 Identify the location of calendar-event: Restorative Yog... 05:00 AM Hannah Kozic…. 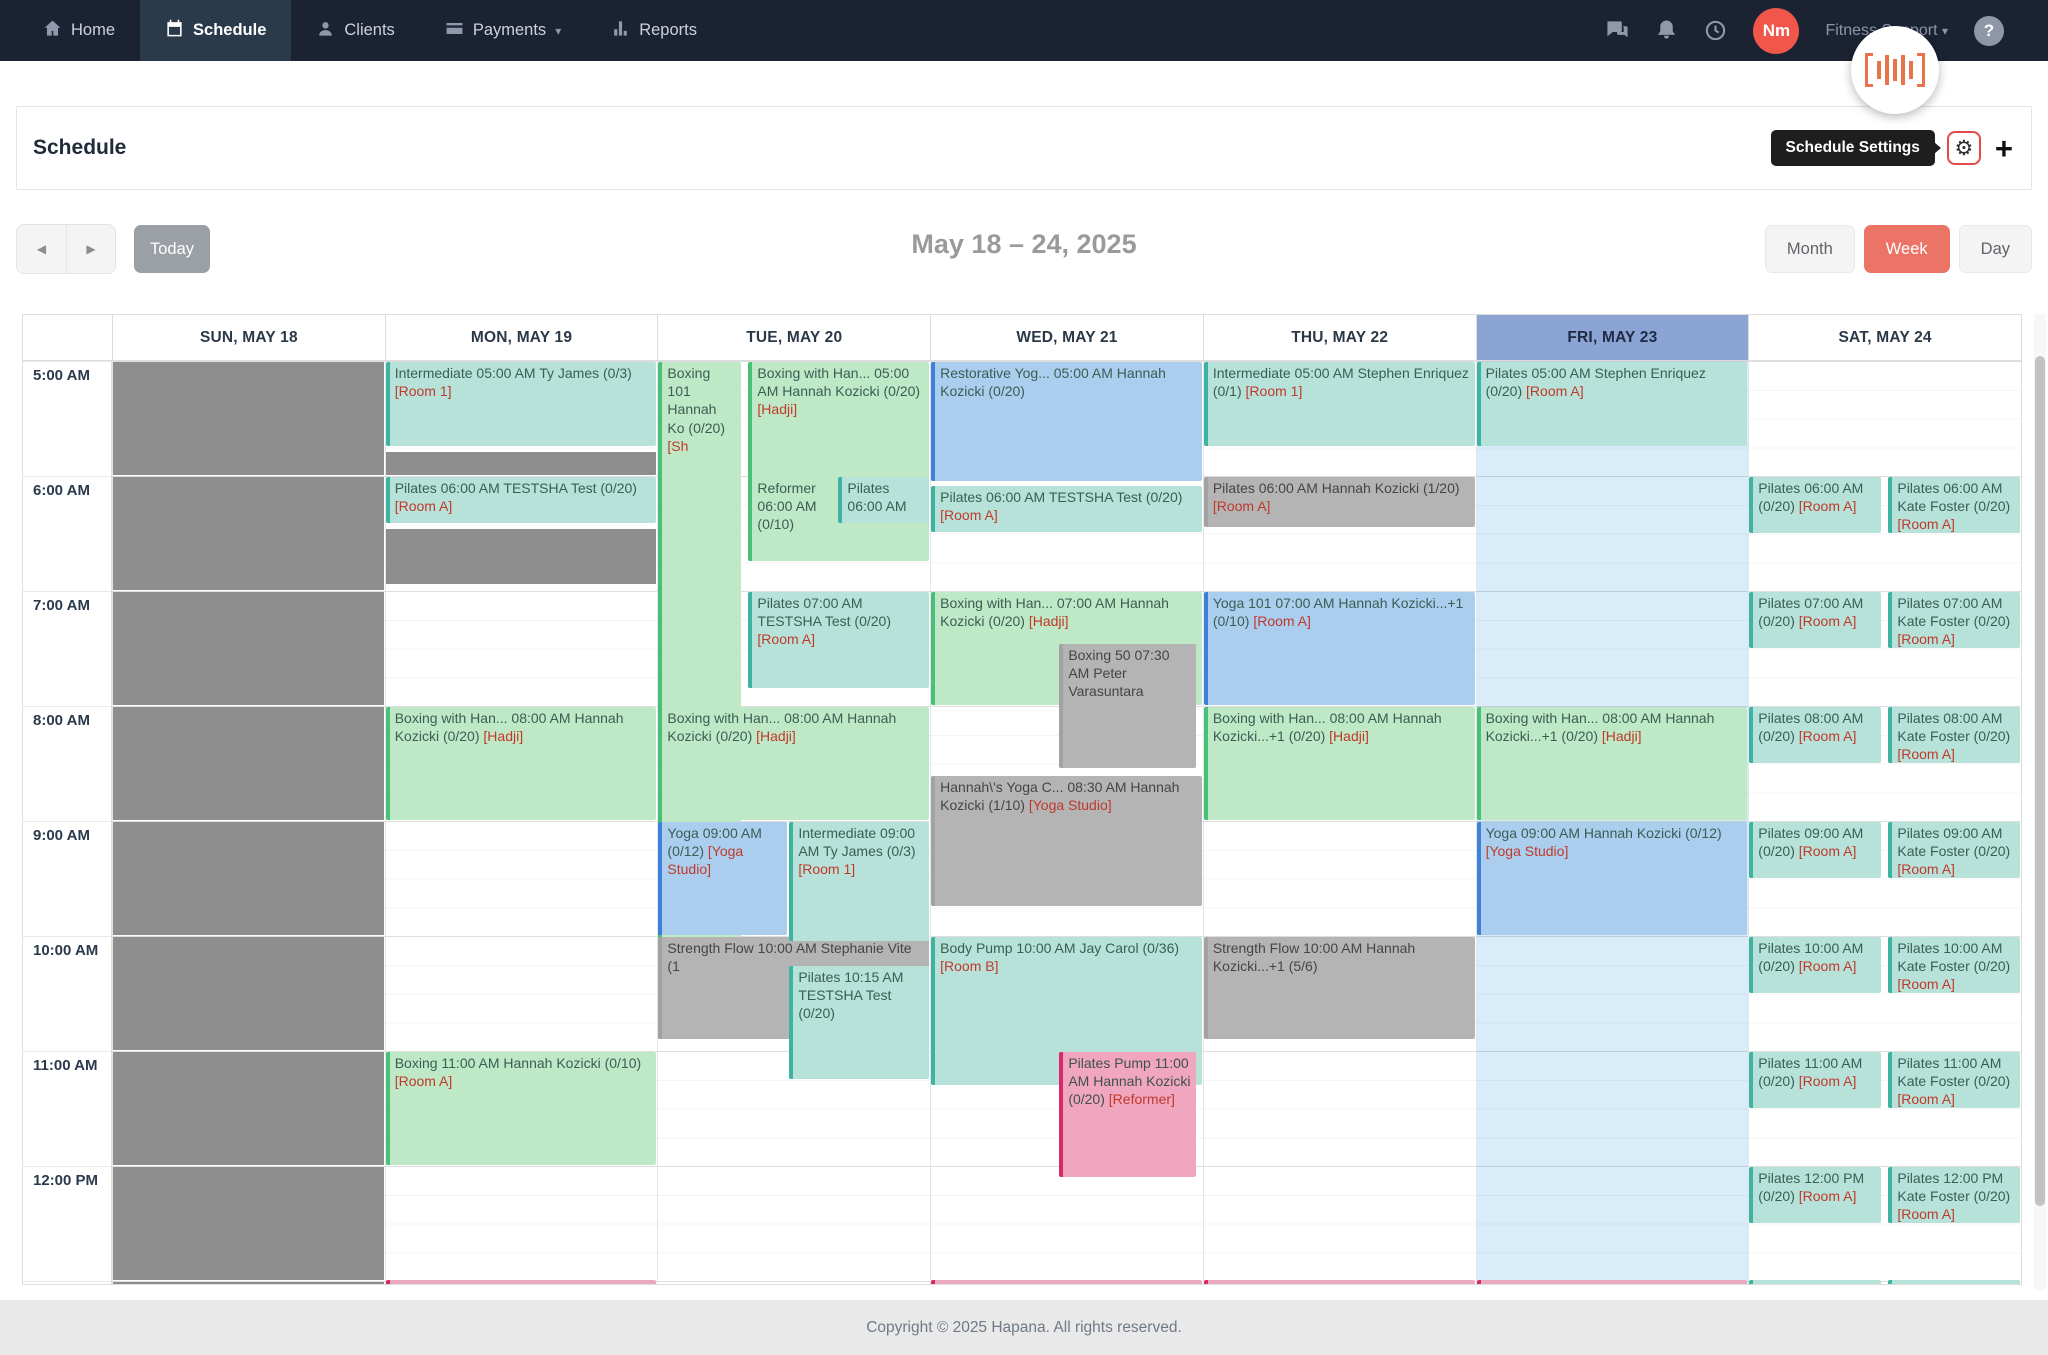
(1066, 421).